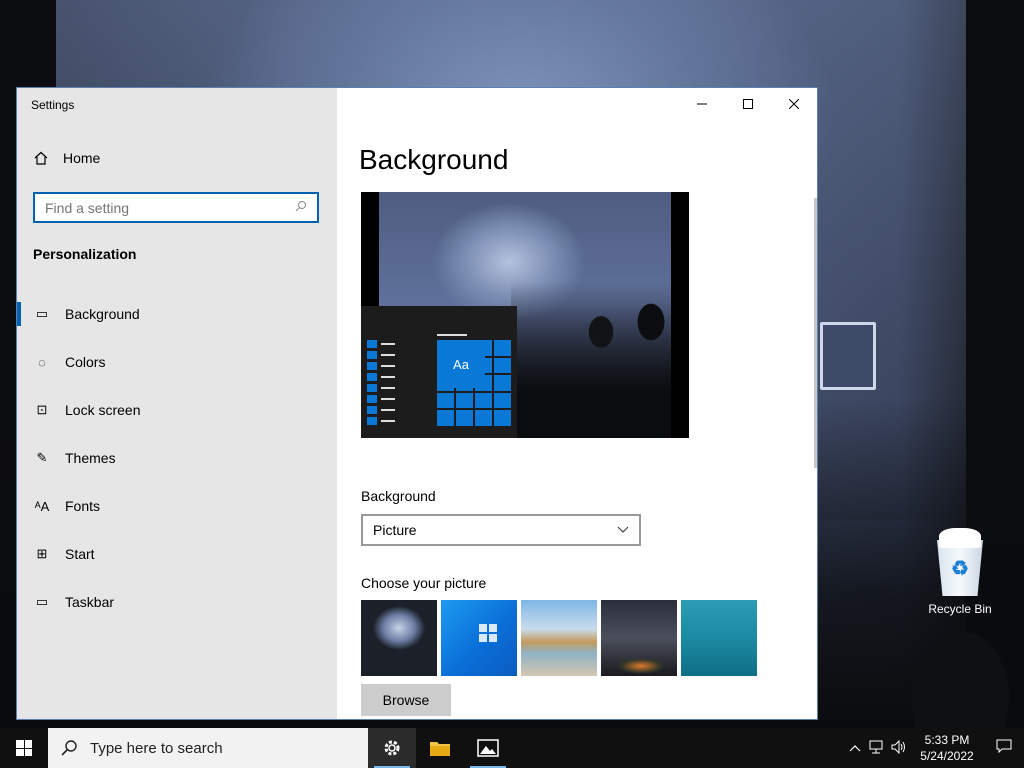  I want to click on background-dropdown: Picture, so click(501, 530).